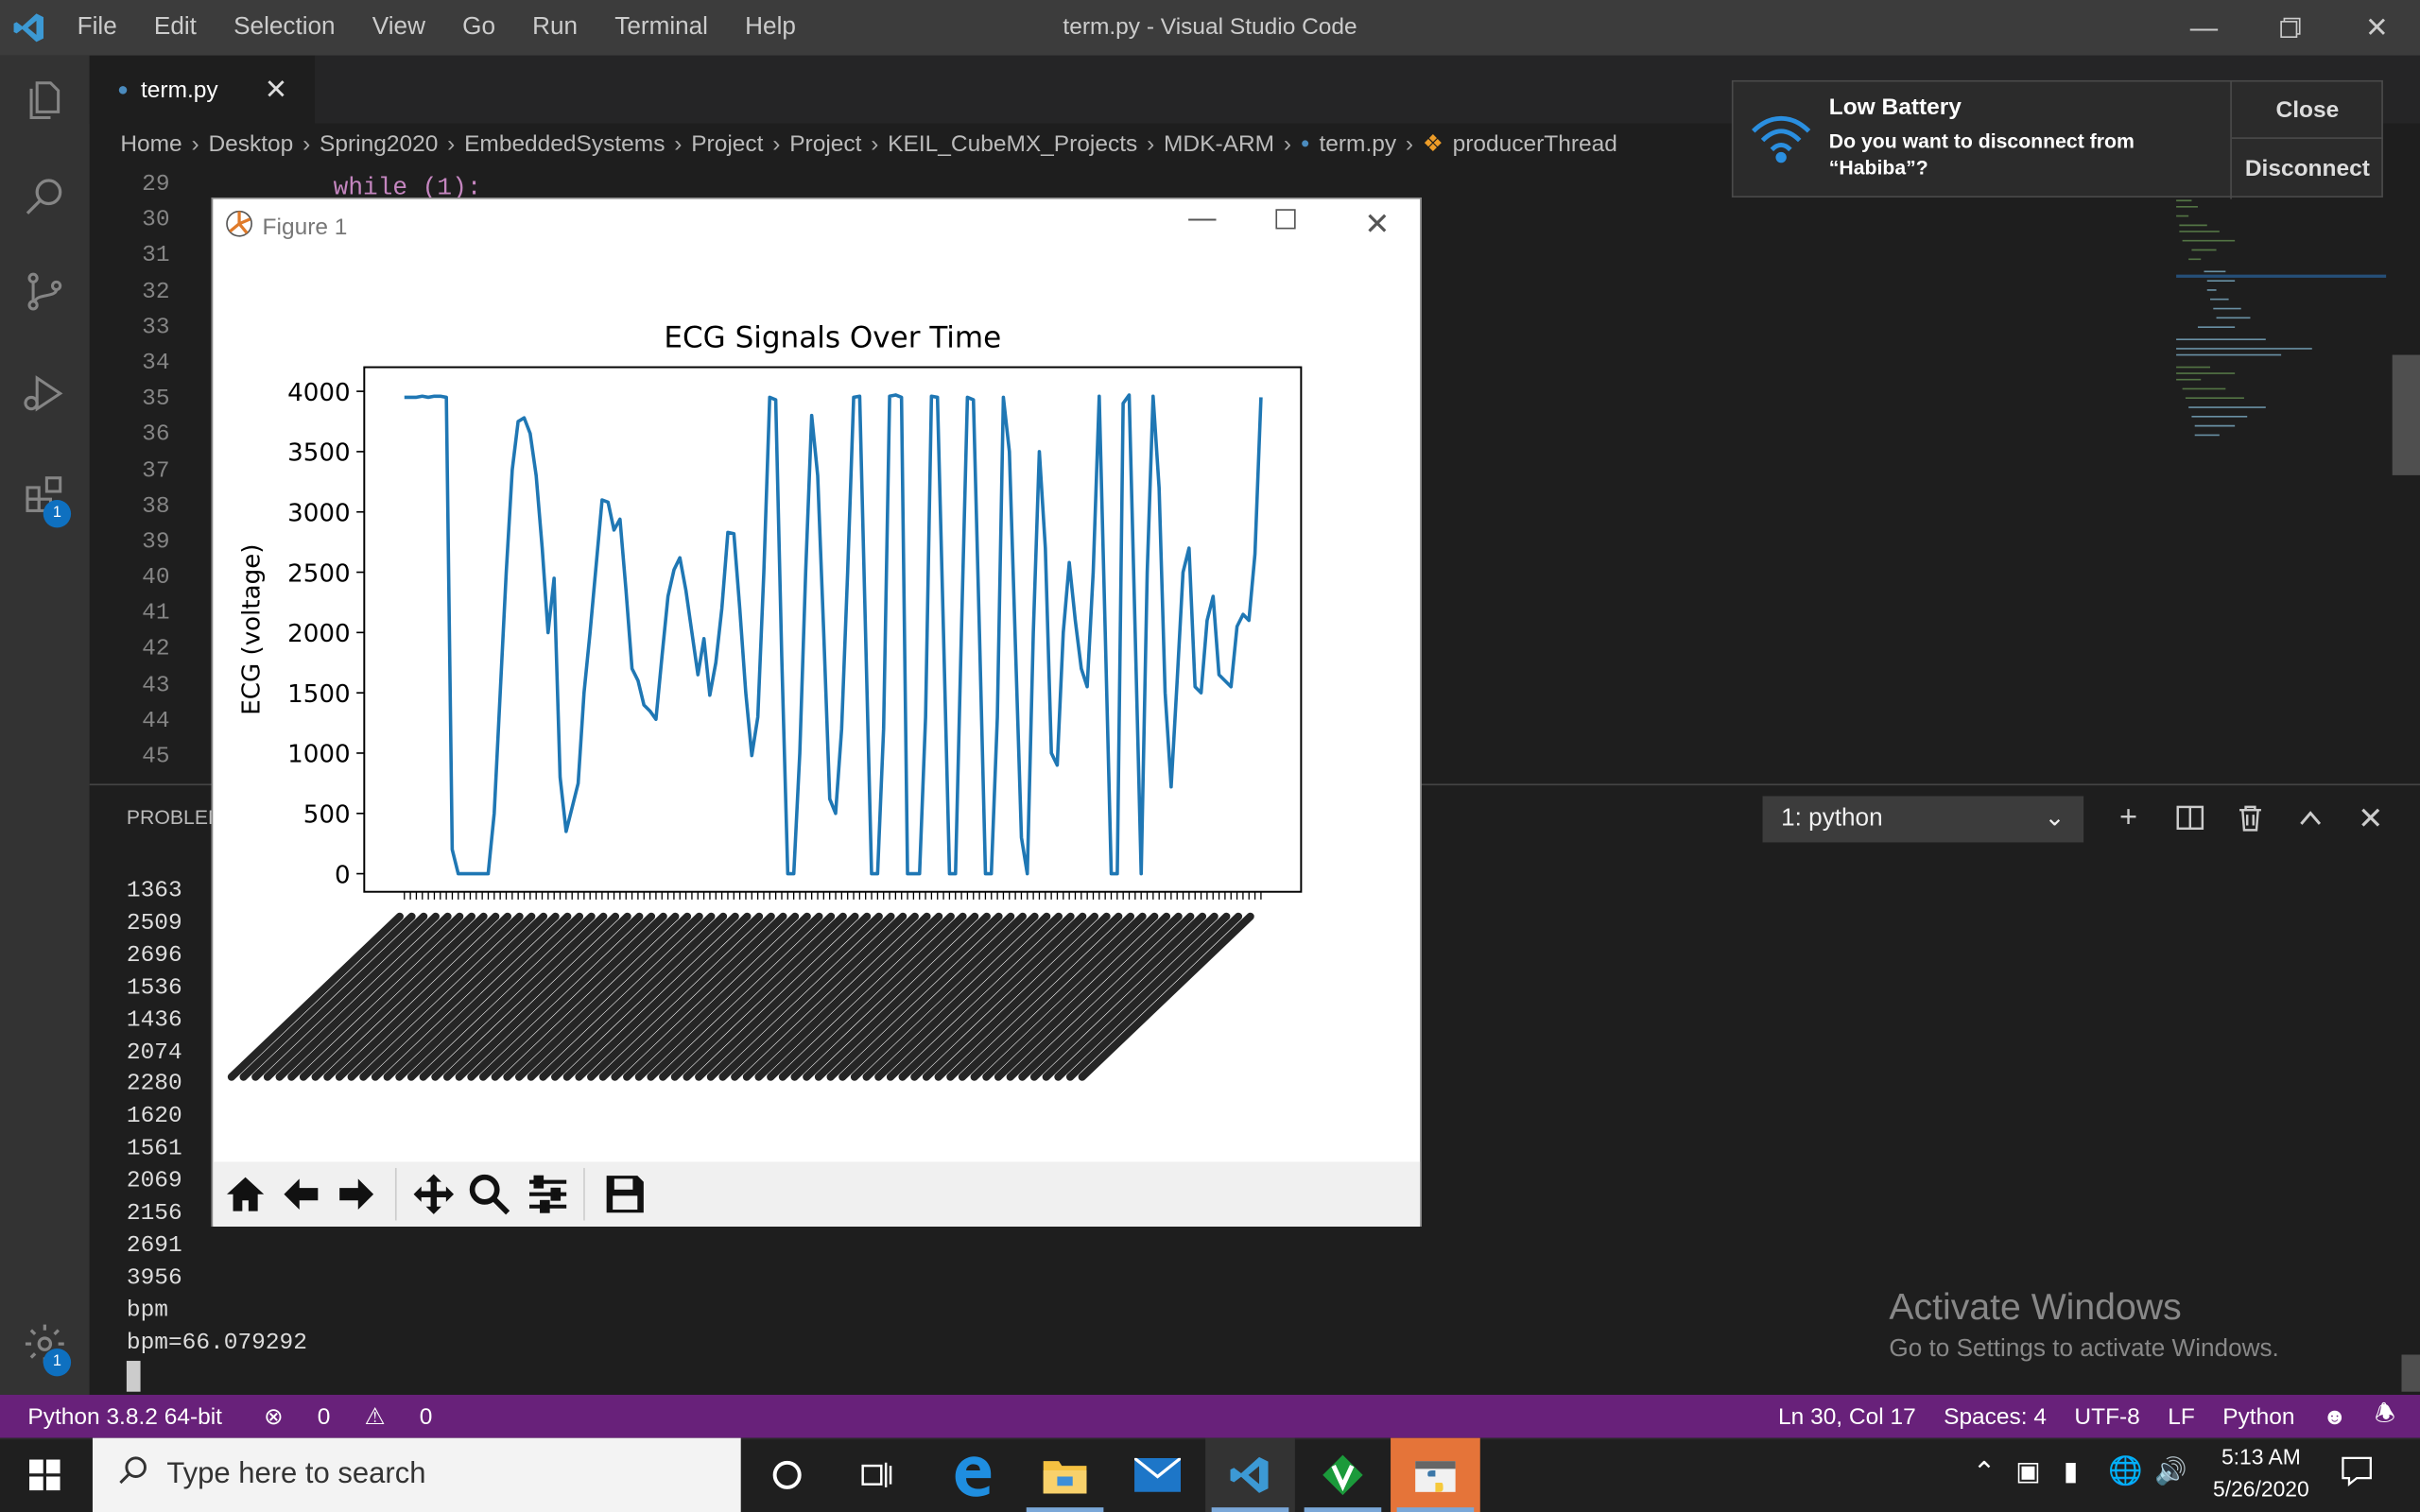 Image resolution: width=2420 pixels, height=1512 pixels. I want to click on minimize-button: —, so click(2204, 28).